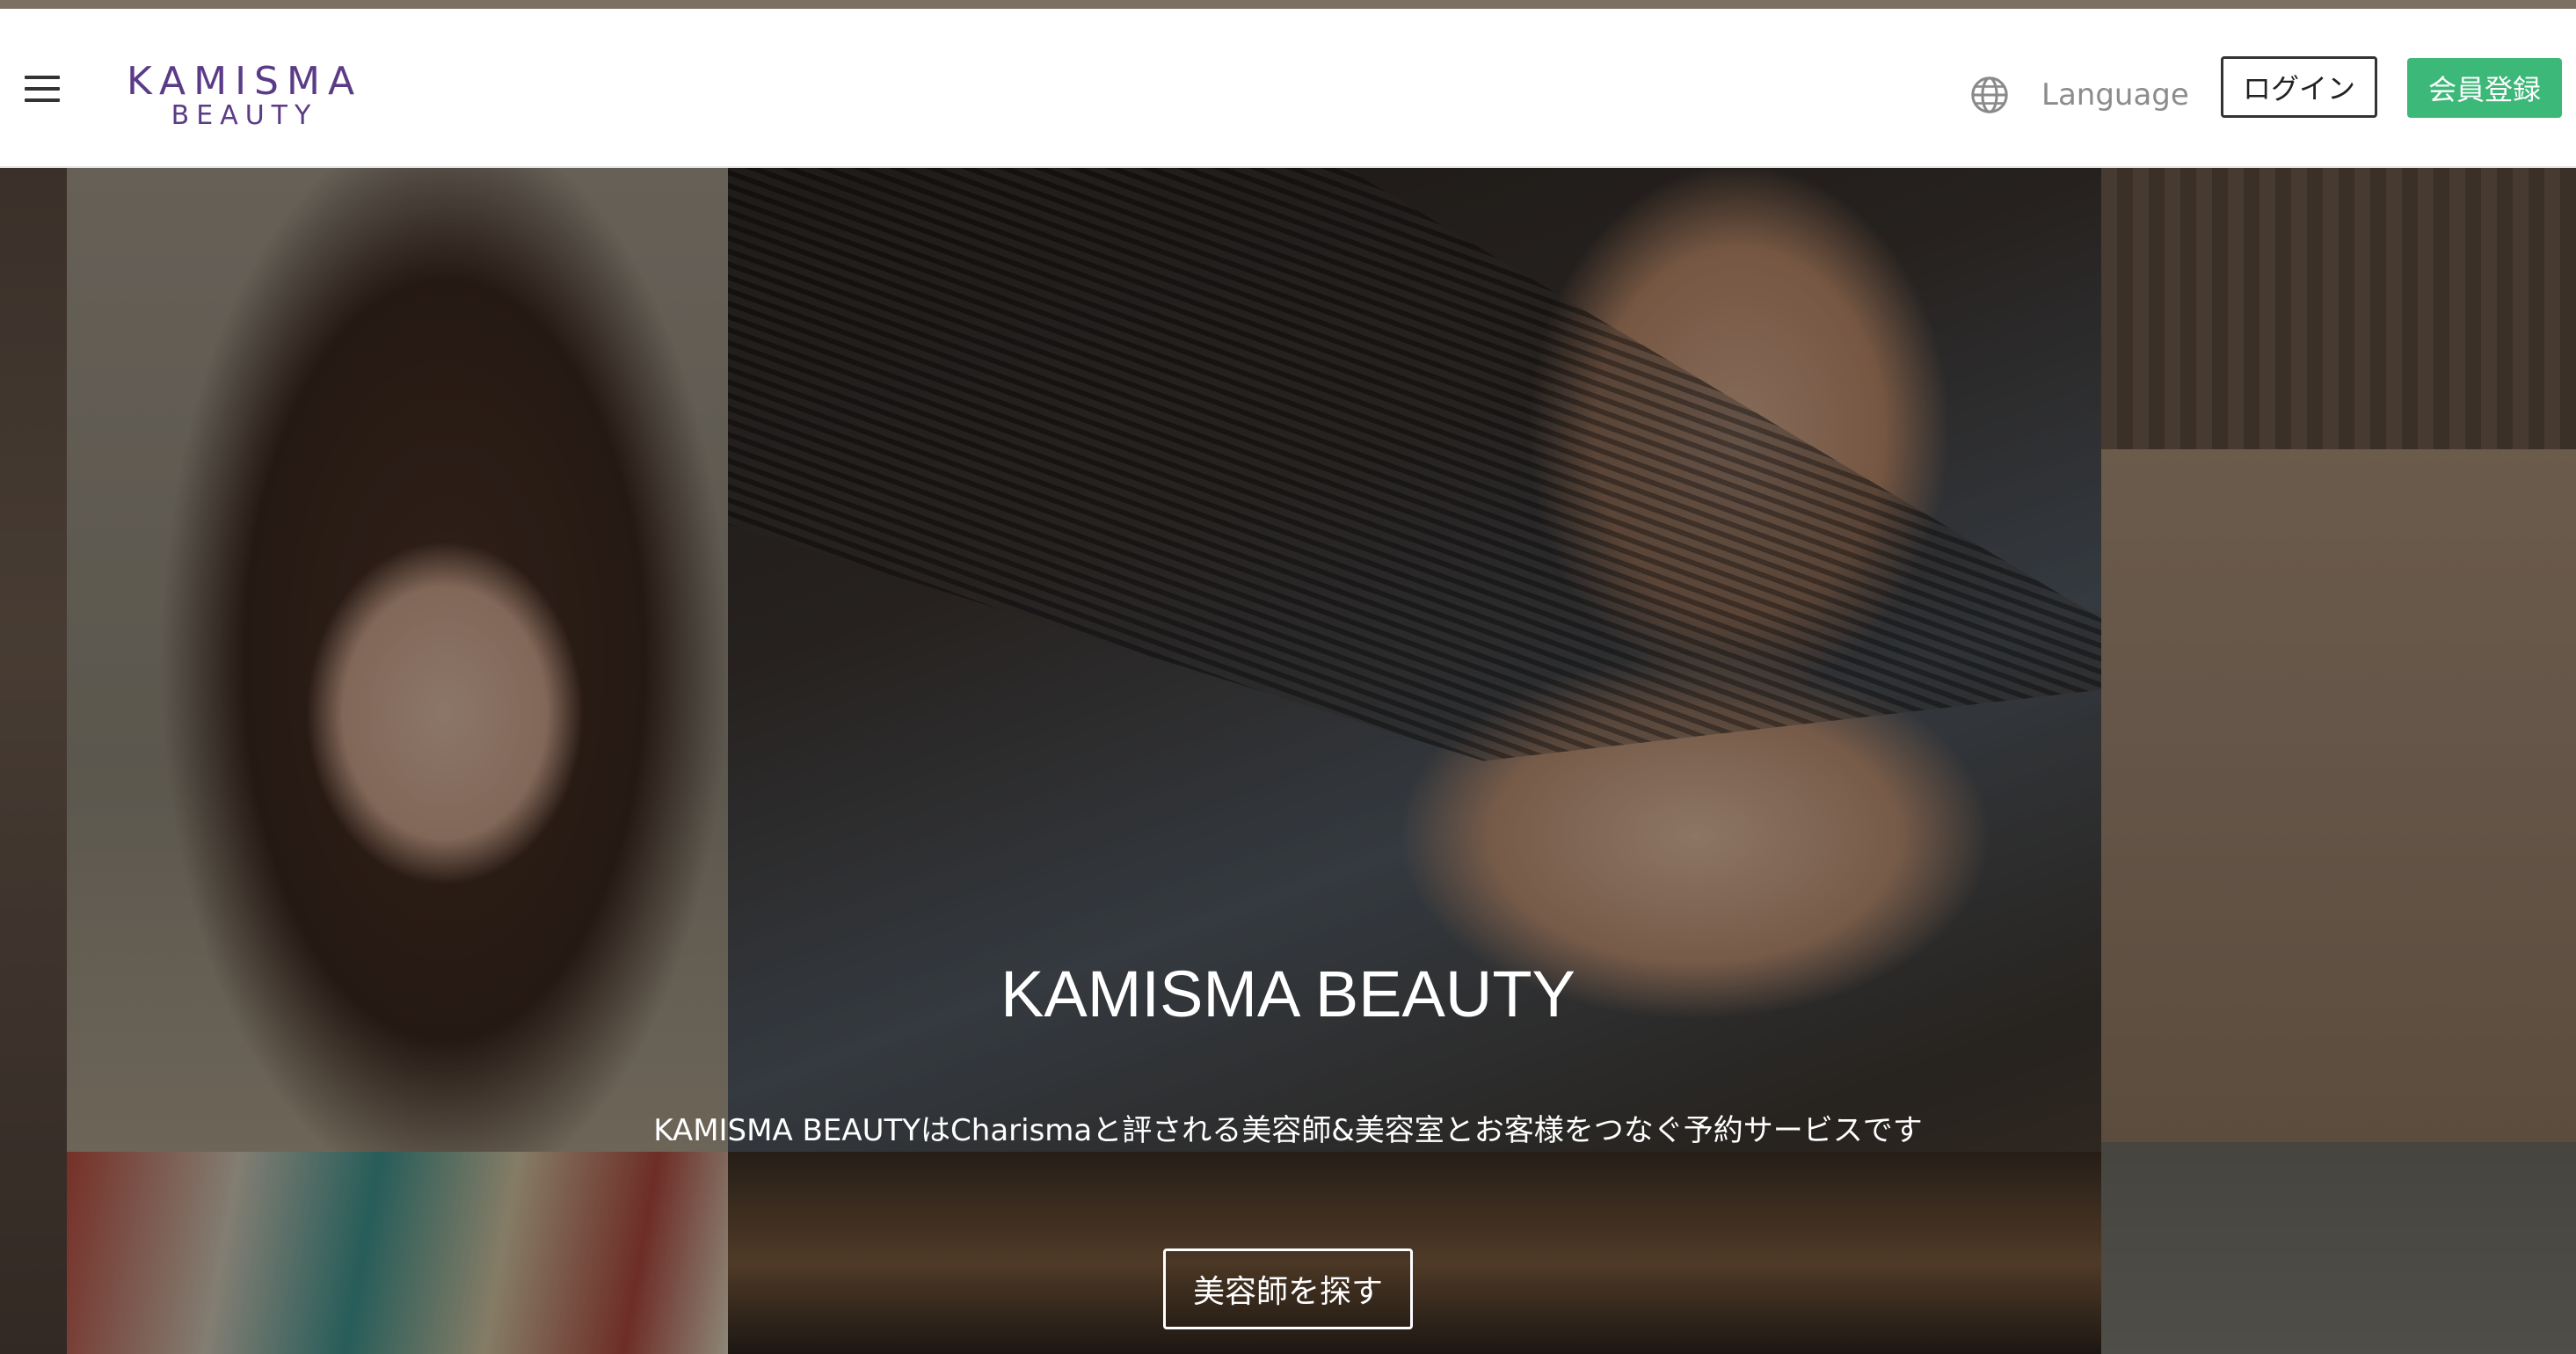 This screenshot has width=2576, height=1354. Describe the element at coordinates (1989, 95) in the screenshot. I see `globe-icon` at that location.